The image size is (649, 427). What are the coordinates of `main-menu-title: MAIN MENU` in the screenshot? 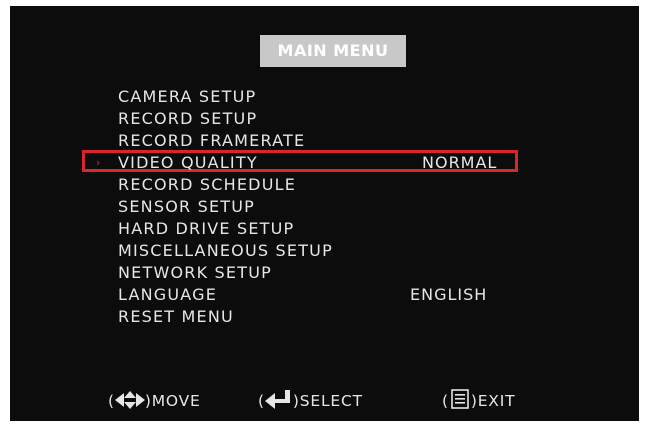 It's located at (333, 51).